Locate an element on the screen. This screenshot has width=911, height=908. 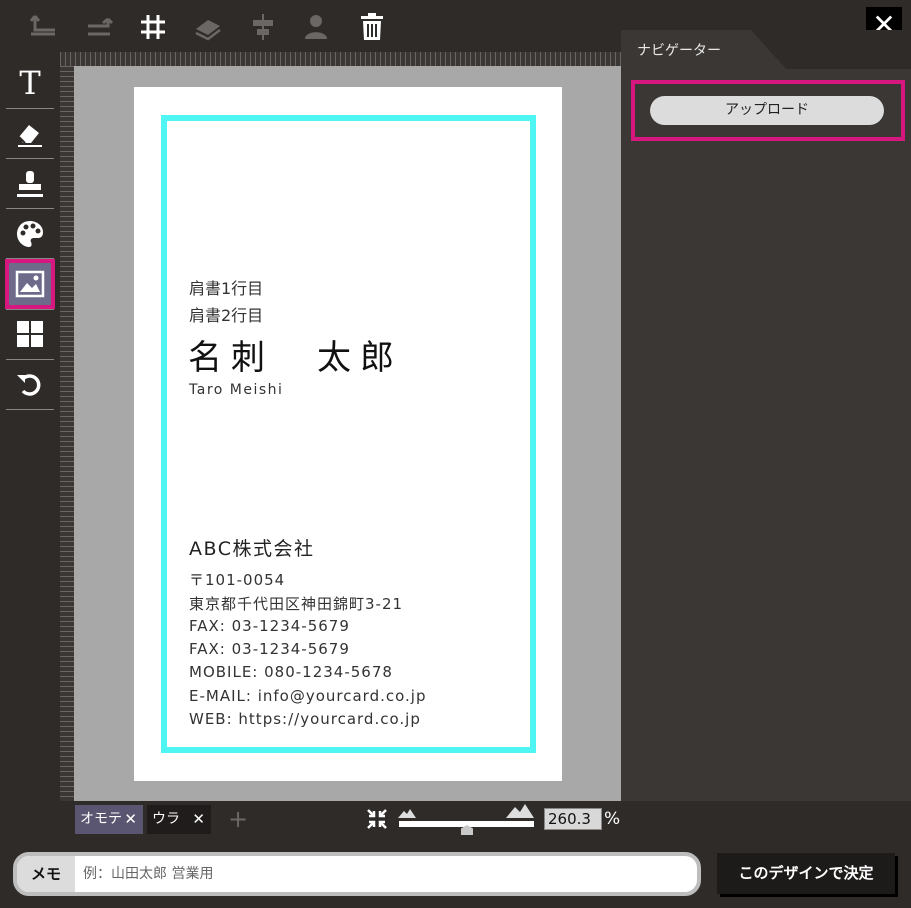
card-address-line: 東京都千代田区神田錦町3-21 is located at coordinates (296, 603).